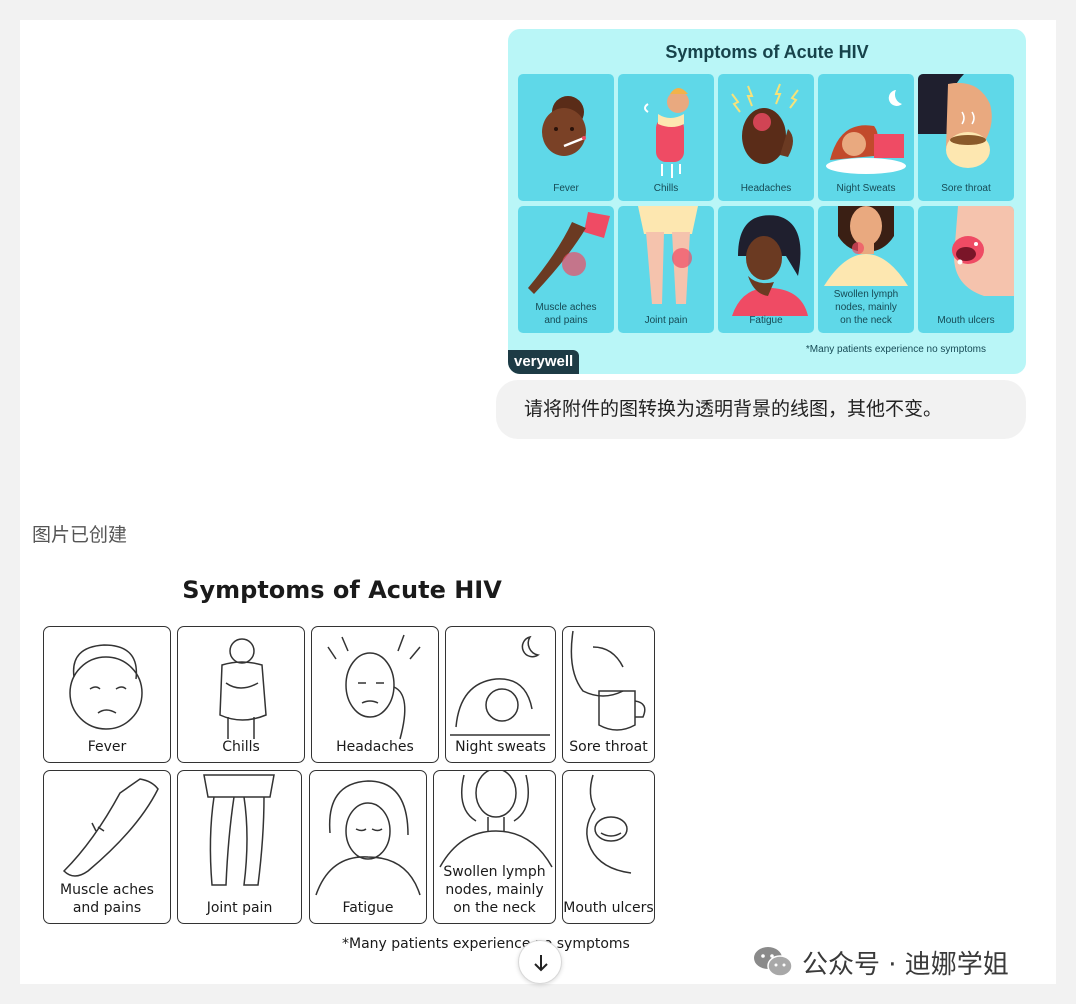 Image resolution: width=1076 pixels, height=1004 pixels. Describe the element at coordinates (375, 747) in the screenshot. I see `lineart-label: Headaches` at that location.